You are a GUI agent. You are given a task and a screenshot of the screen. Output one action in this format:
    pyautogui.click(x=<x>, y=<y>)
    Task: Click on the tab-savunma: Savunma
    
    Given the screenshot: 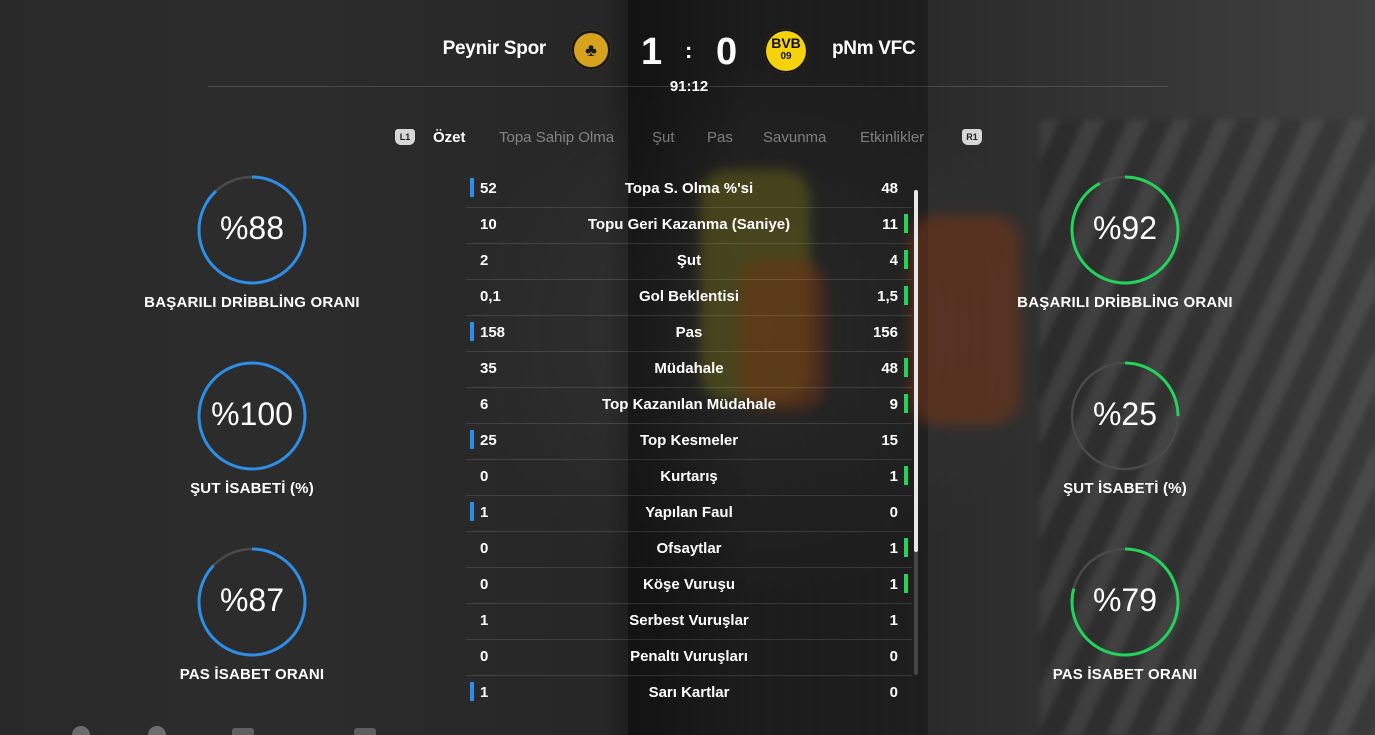 What is the action you would take?
    pyautogui.click(x=794, y=137)
    